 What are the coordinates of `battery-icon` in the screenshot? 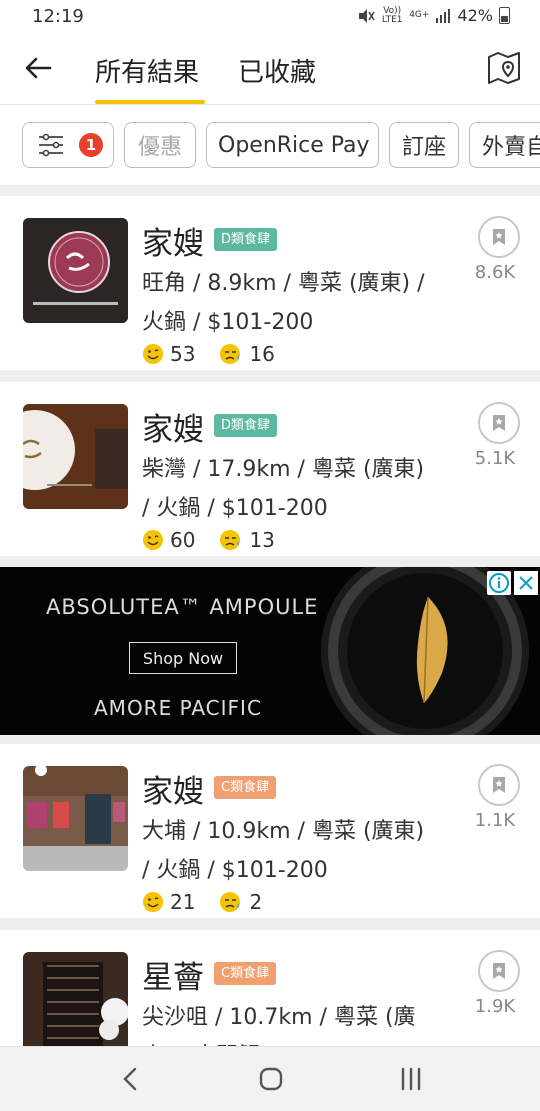 It's located at (504, 15).